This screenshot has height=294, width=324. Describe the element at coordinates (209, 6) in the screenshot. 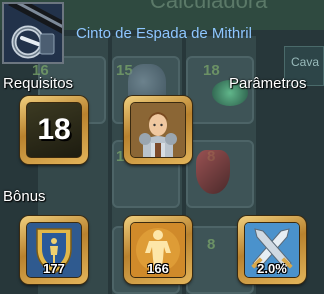

I see `background-window-title: Calculadora` at that location.